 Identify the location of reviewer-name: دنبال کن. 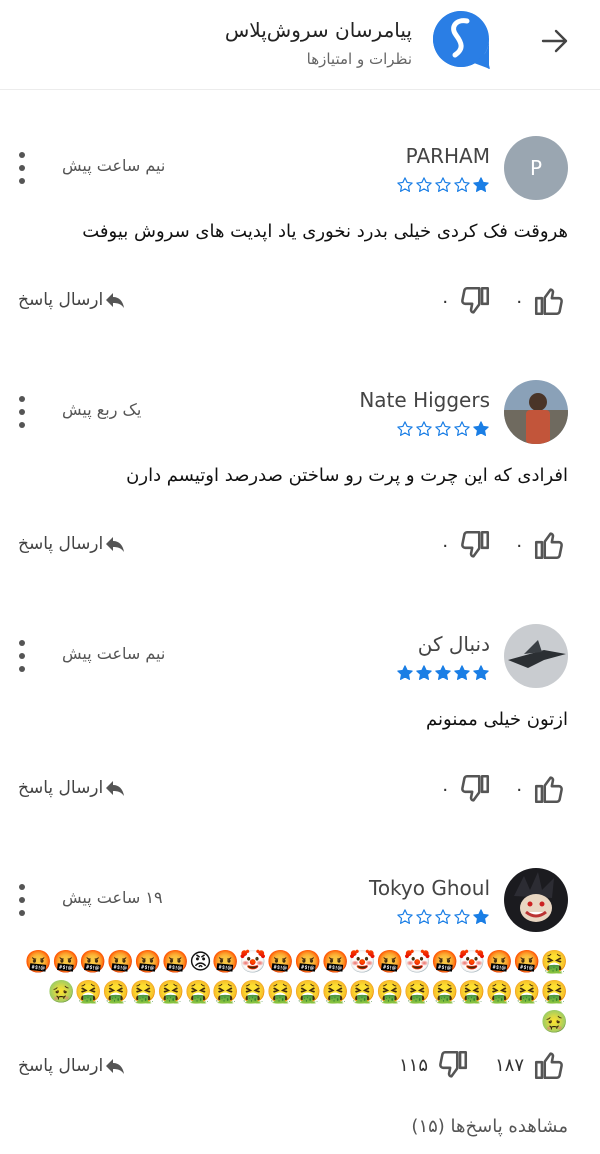
(454, 644).